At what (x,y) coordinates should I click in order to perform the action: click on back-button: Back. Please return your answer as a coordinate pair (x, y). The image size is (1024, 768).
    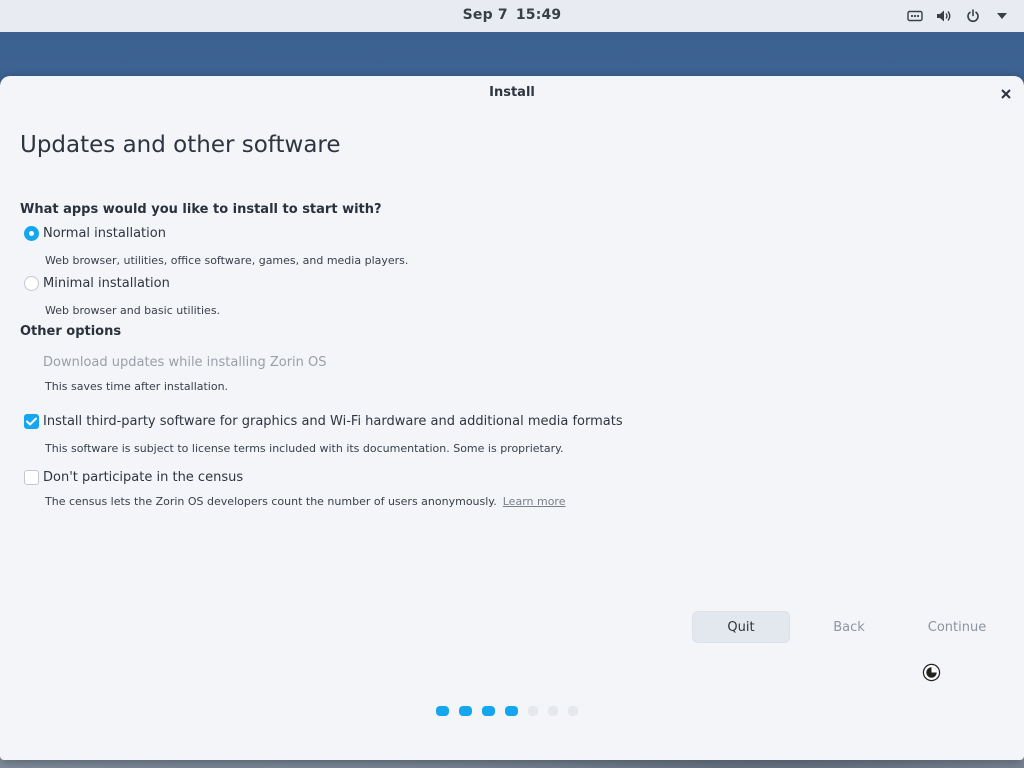
    Looking at the image, I should click on (849, 627).